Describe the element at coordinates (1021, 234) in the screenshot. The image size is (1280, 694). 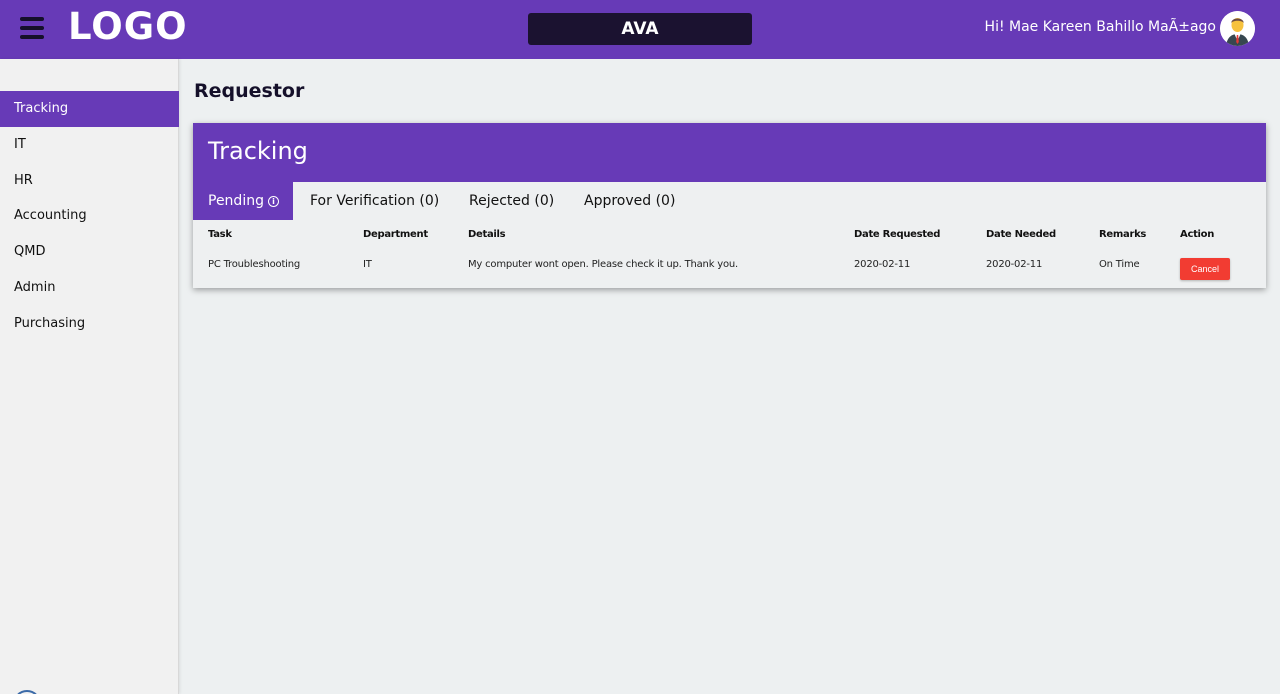
I see `column-header-date-needed: Date Needed` at that location.